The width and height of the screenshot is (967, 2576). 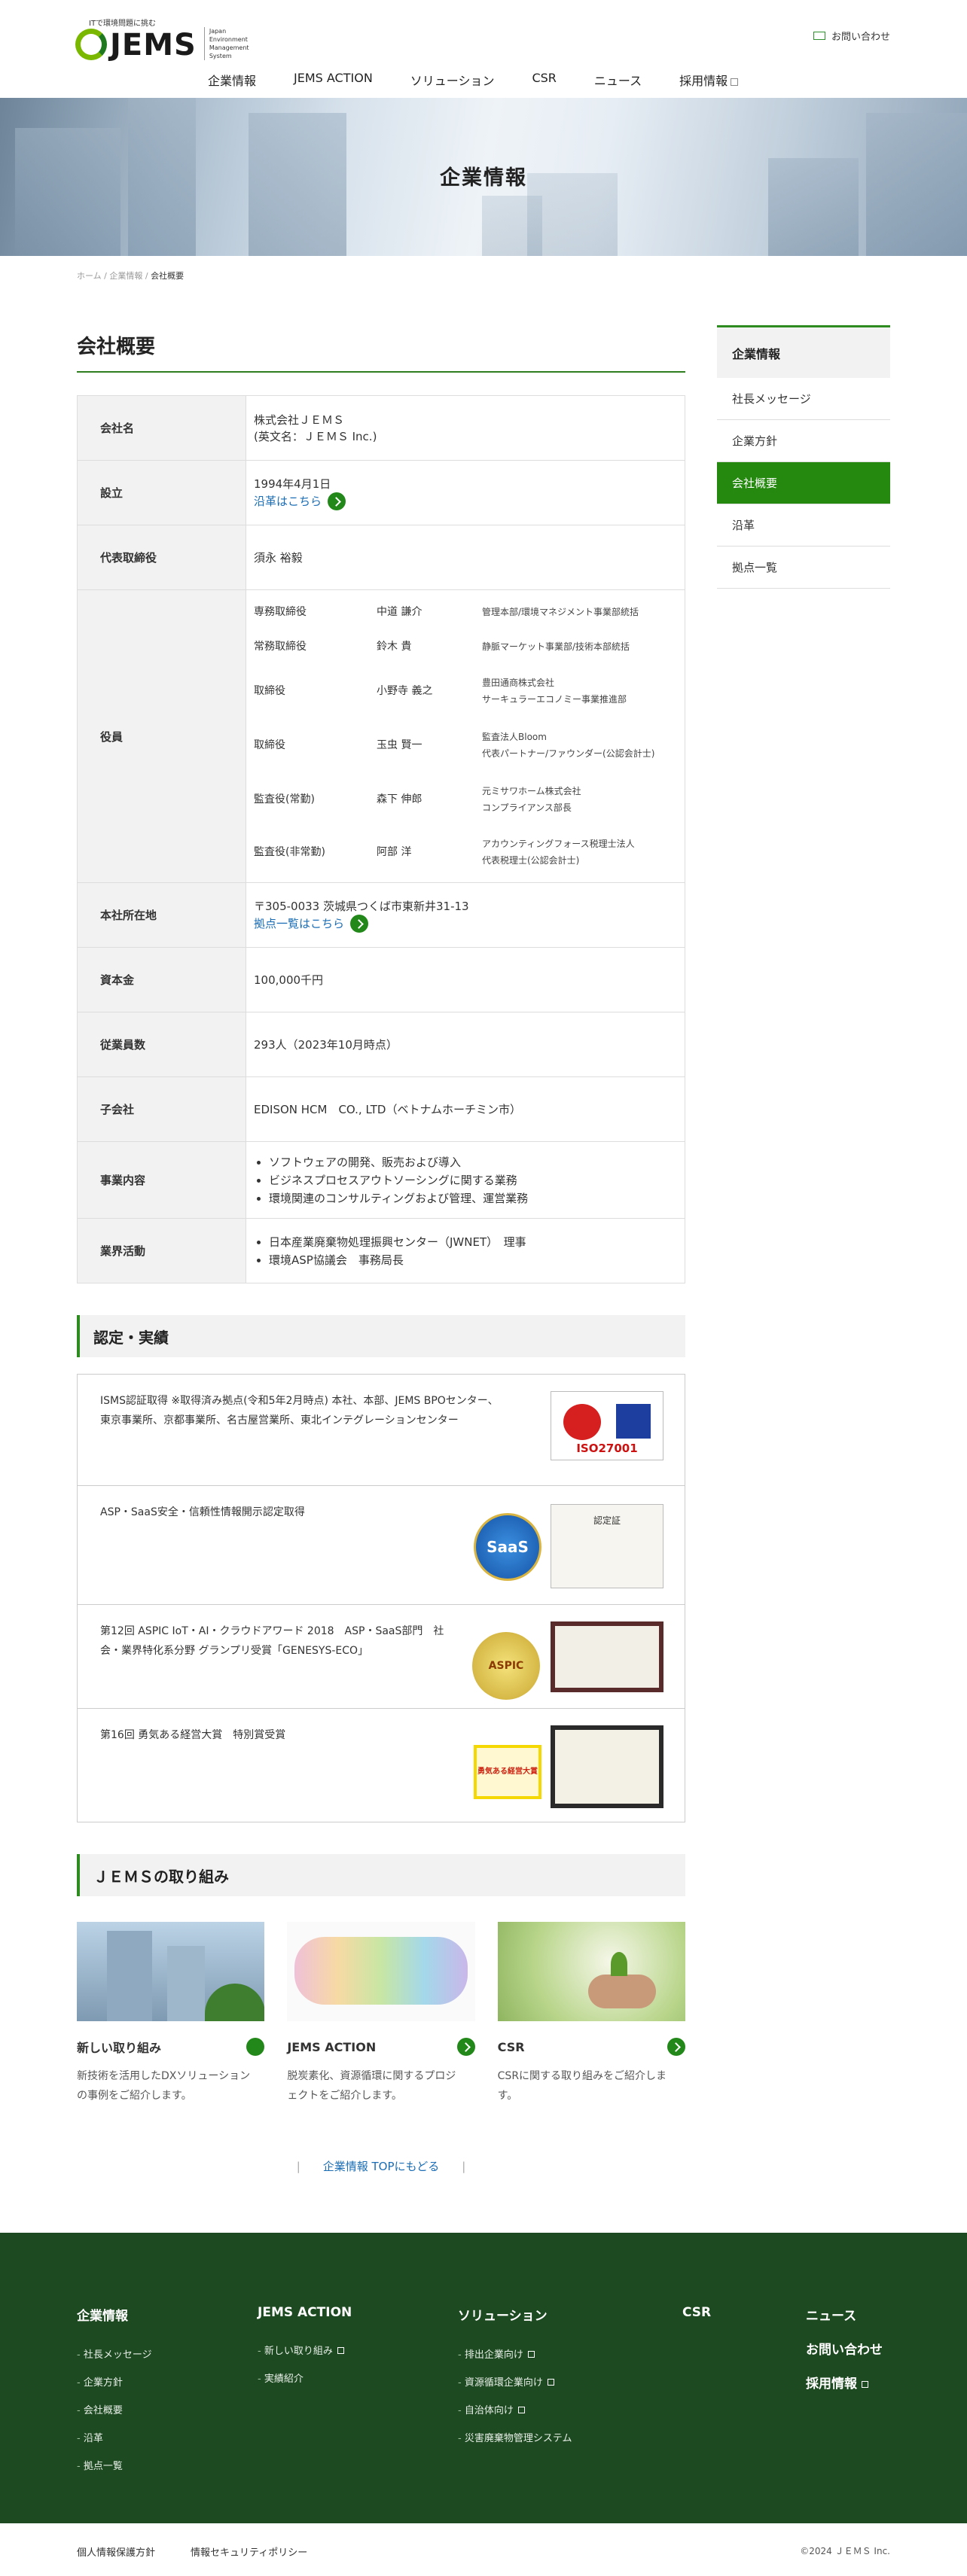 What do you see at coordinates (453, 80) in the screenshot?
I see `nav-solution: ソリューション` at bounding box center [453, 80].